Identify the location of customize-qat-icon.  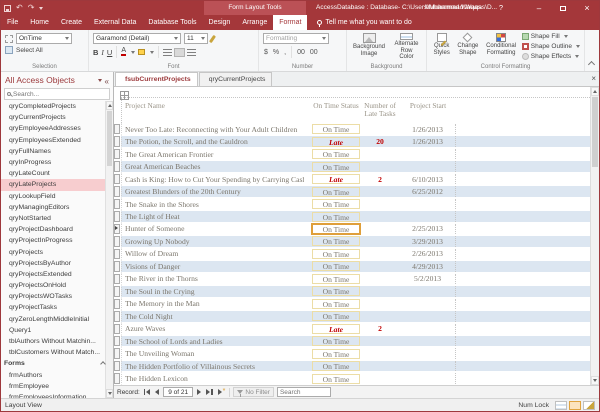
(41, 8).